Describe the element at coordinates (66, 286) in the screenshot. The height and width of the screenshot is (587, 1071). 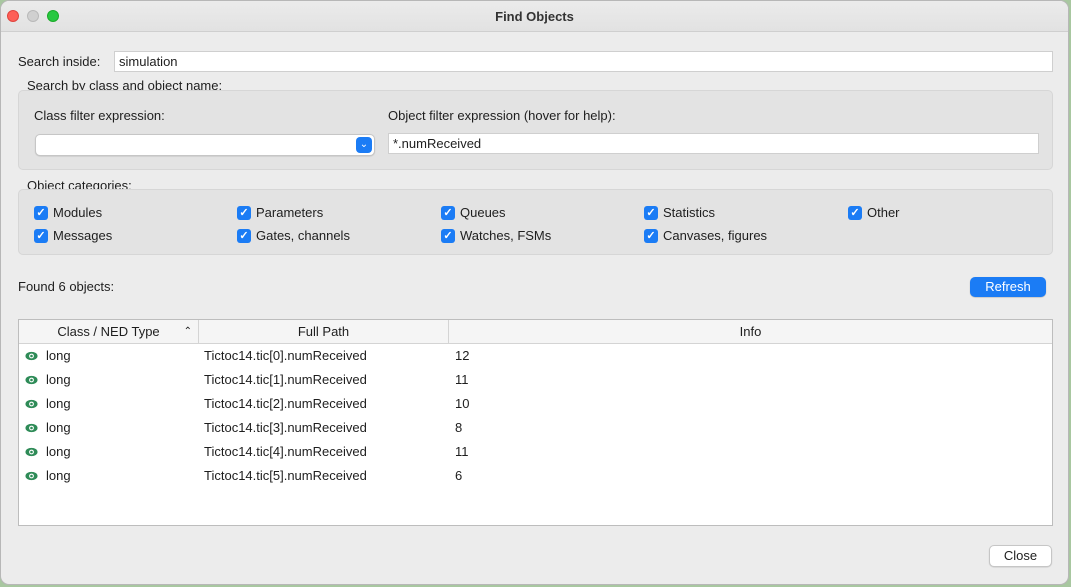
I see `found-count-label: Found 6 objects:` at that location.